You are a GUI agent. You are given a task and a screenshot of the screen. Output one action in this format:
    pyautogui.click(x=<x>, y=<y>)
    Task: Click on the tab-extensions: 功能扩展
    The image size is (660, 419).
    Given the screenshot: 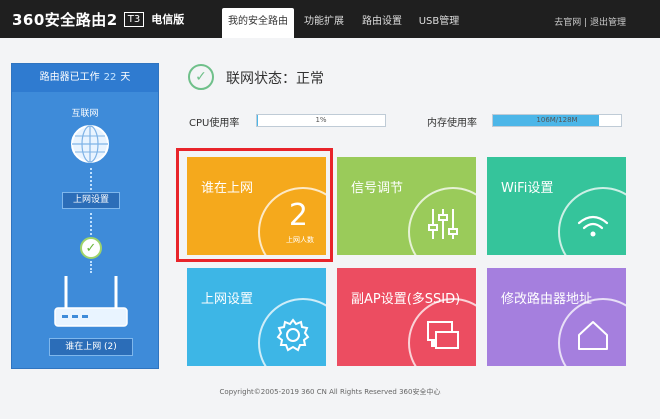 What is the action you would take?
    pyautogui.click(x=324, y=23)
    